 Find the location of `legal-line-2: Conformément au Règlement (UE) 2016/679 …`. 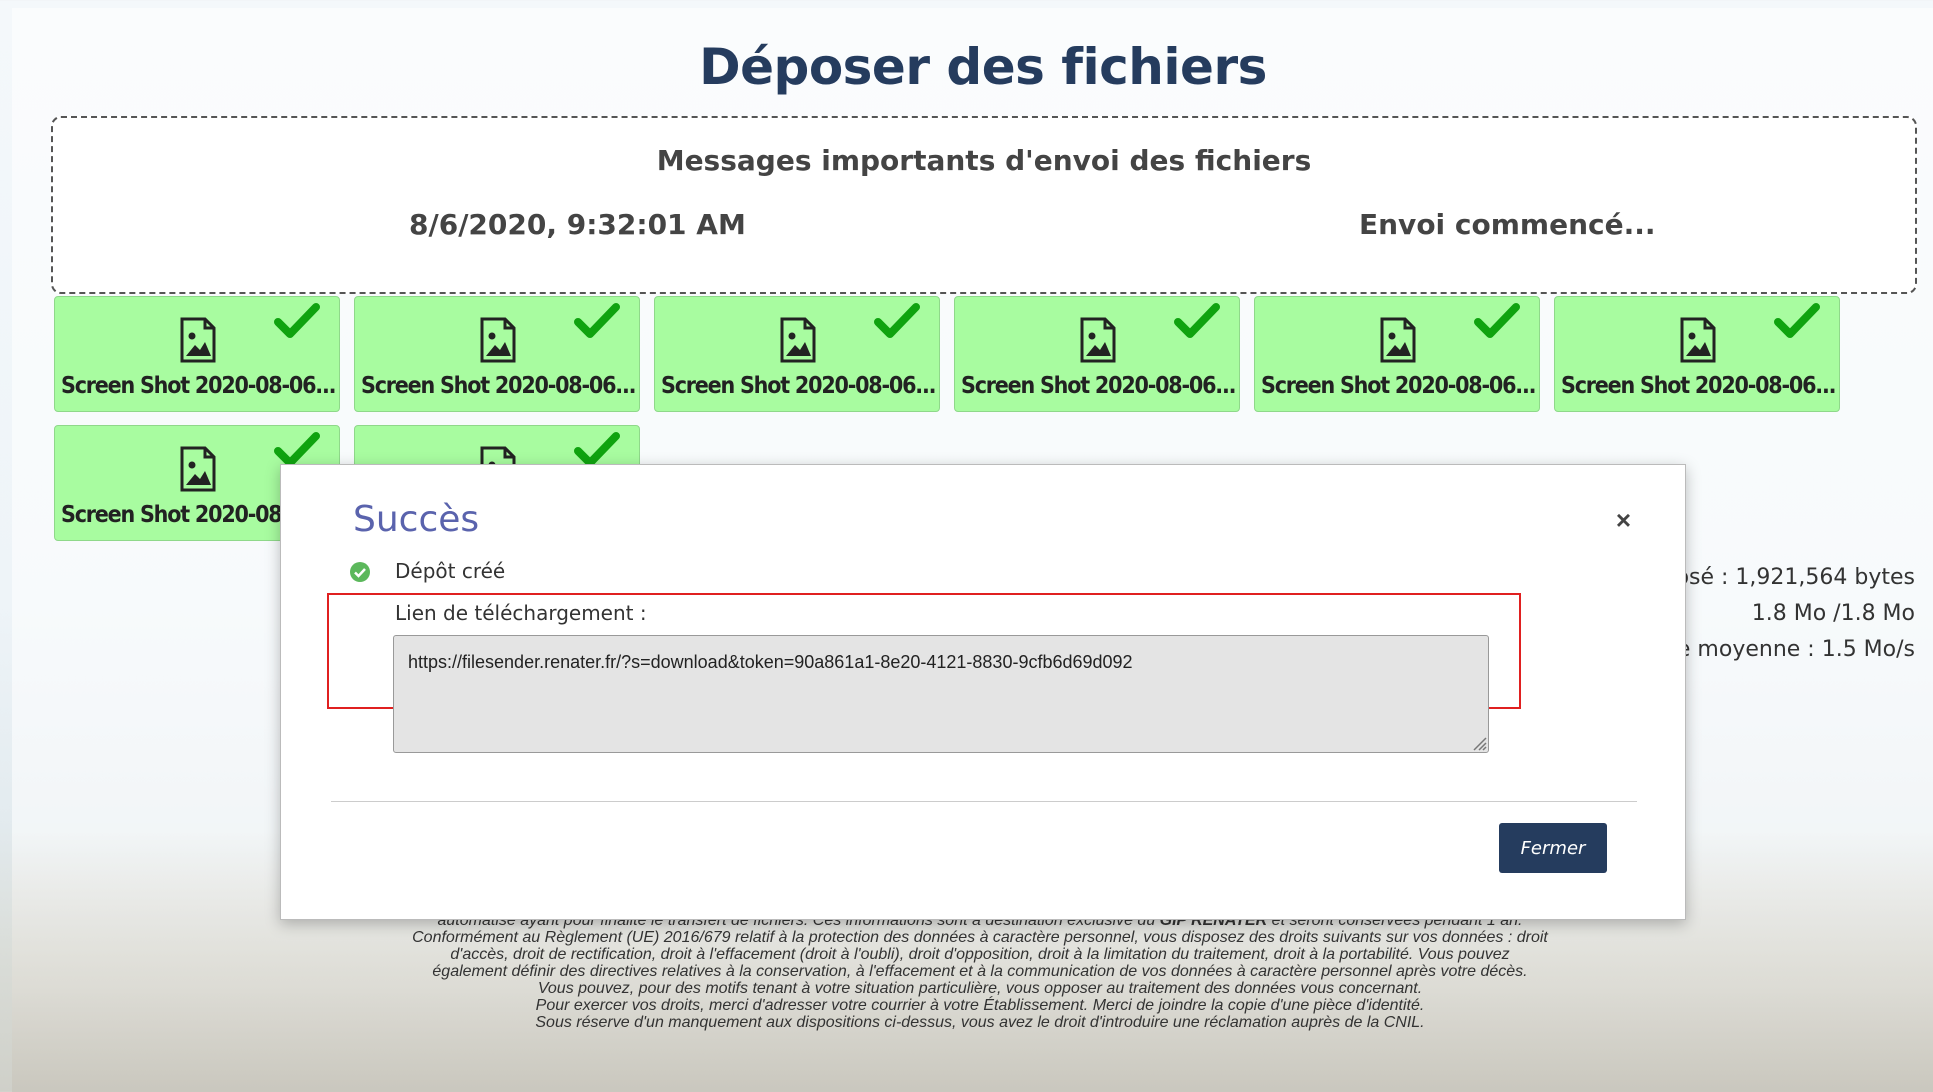

legal-line-2: Conformément au Règlement (UE) 2016/679 … is located at coordinates (980, 937).